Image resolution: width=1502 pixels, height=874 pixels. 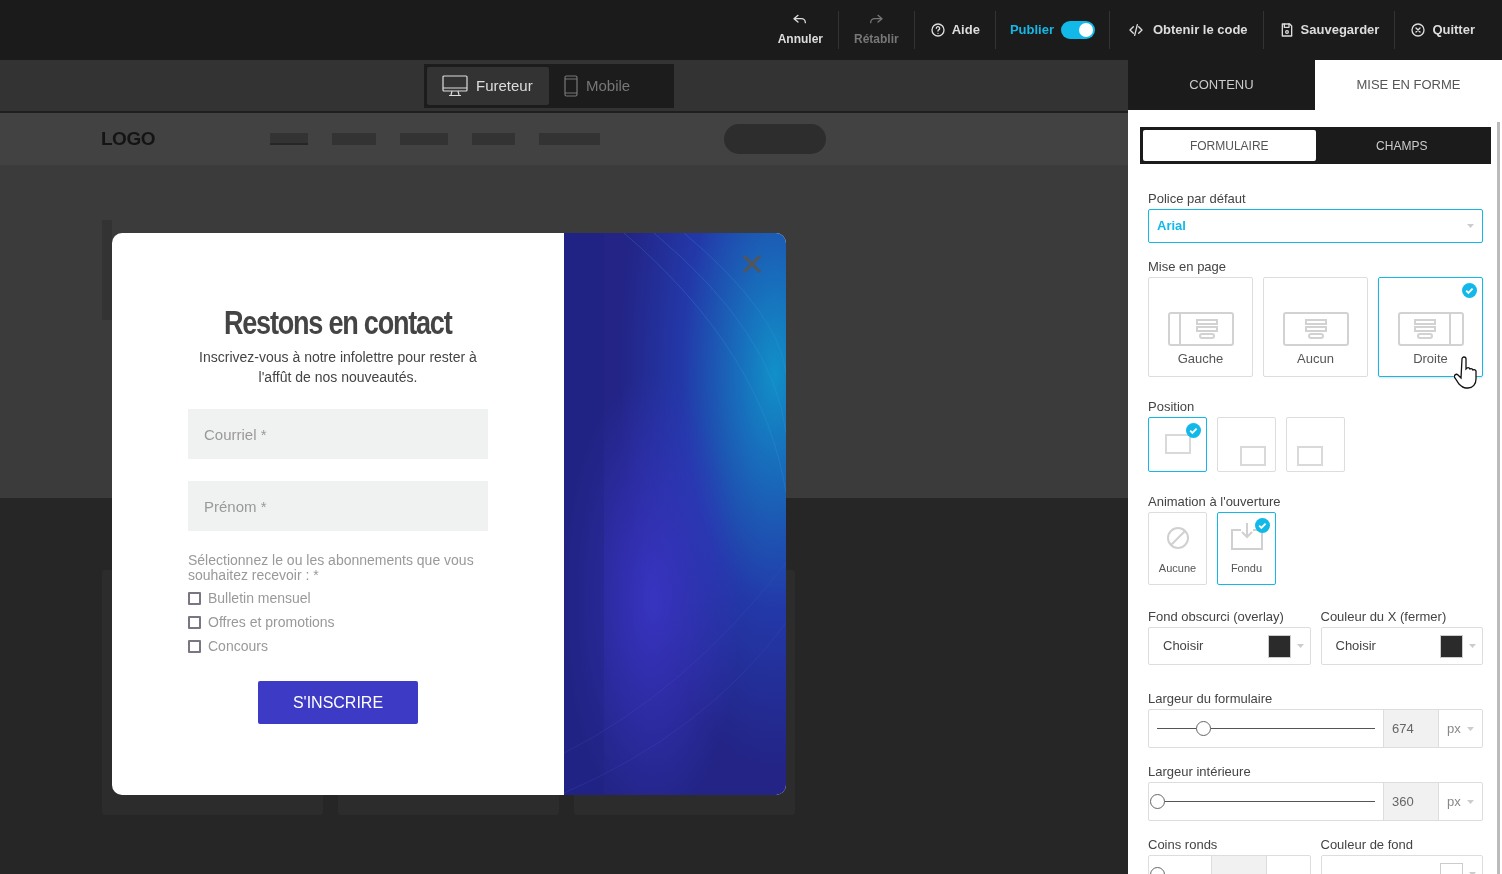 What do you see at coordinates (1186, 30) in the screenshot?
I see `code-button: Obtenir le code` at bounding box center [1186, 30].